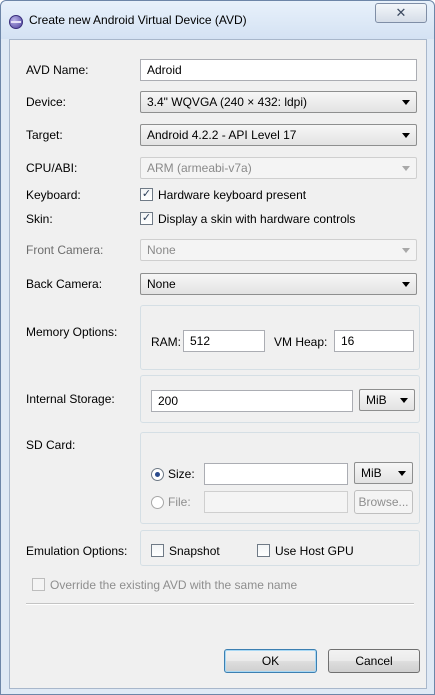 The height and width of the screenshot is (695, 435). Describe the element at coordinates (278, 70) in the screenshot. I see `avd-name-input: Adroid` at that location.